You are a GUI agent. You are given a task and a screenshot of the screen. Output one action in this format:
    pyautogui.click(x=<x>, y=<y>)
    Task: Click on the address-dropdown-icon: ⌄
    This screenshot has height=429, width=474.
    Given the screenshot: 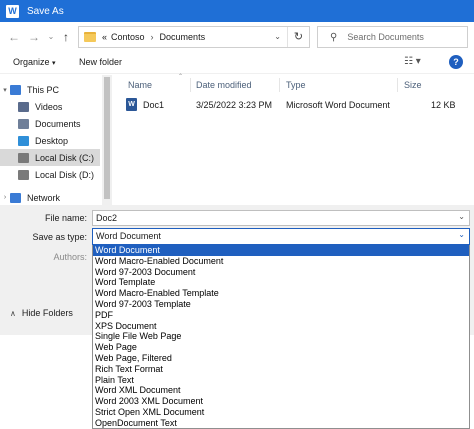 What is the action you would take?
    pyautogui.click(x=277, y=36)
    